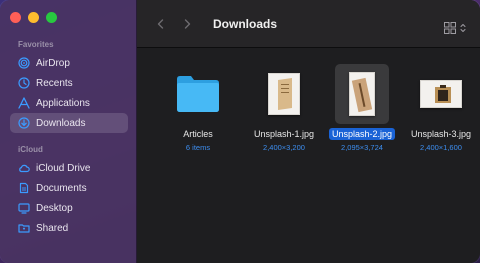  I want to click on file-item-unsplash-3: Unsplash-3.jpg 2,400×1,600, so click(440, 108).